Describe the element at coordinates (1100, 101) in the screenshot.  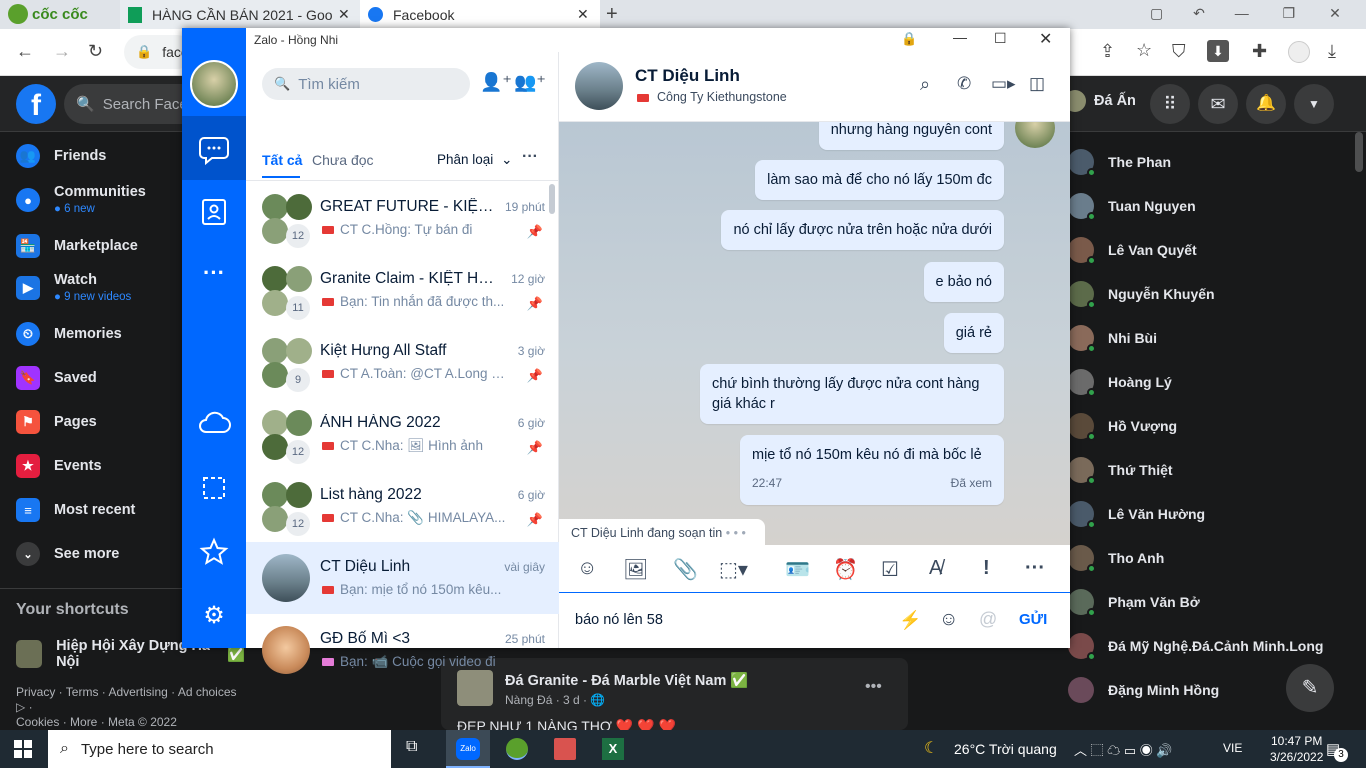
I see `profile-chip: Đá Ấn` at that location.